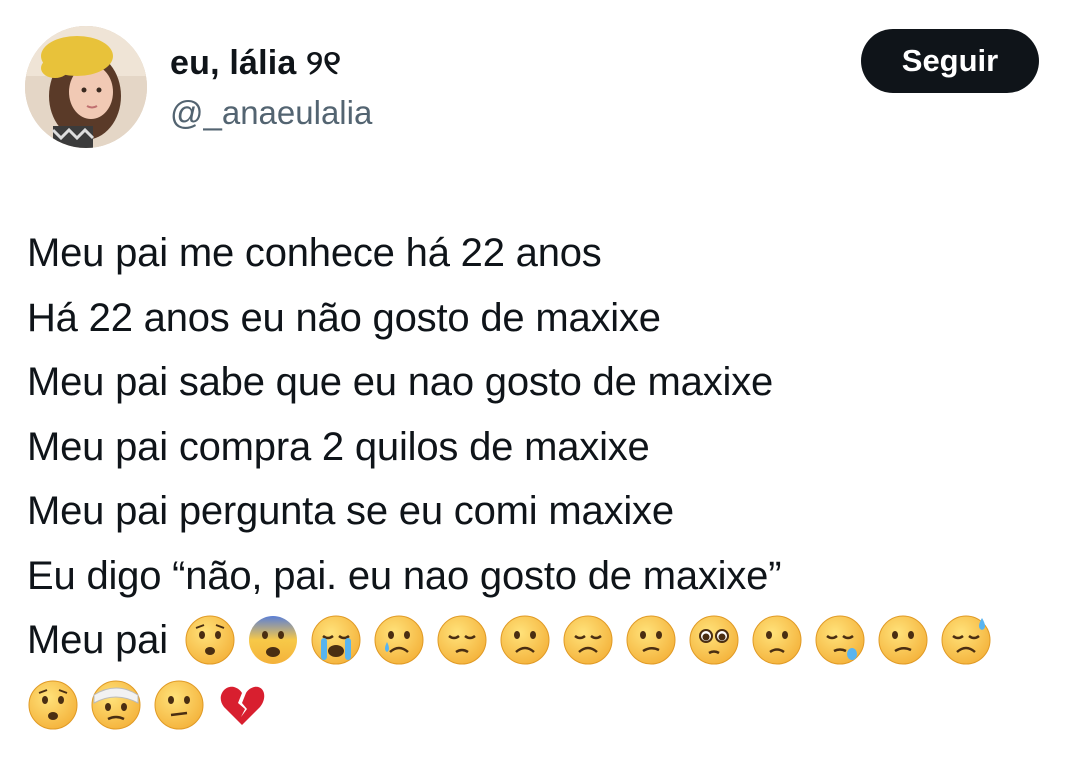  What do you see at coordinates (179, 705) in the screenshot?
I see `face-with-diagonal-mouth-icon` at bounding box center [179, 705].